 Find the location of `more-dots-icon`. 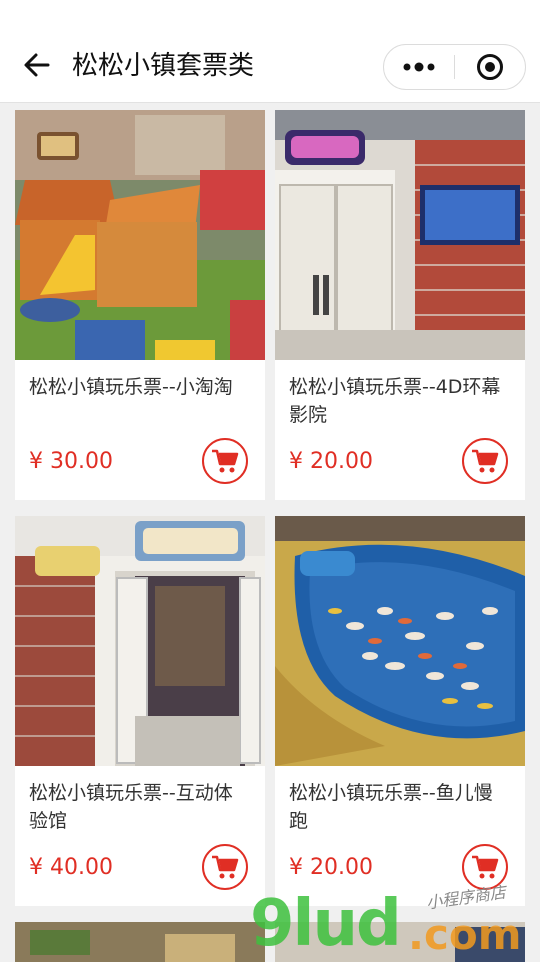

more-dots-icon is located at coordinates (419, 67).